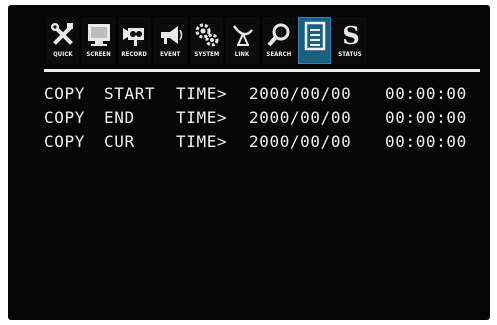  What do you see at coordinates (350, 54) in the screenshot?
I see `tab-status-label: STATUS` at bounding box center [350, 54].